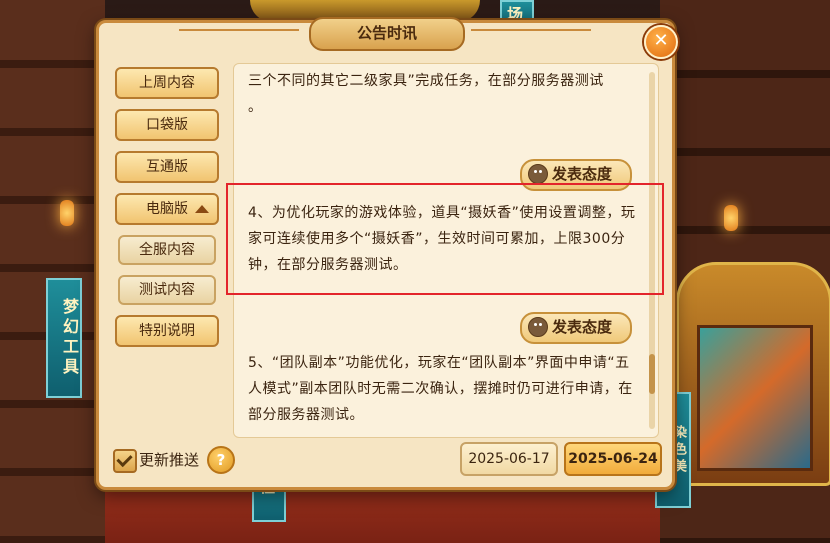  Describe the element at coordinates (221, 460) in the screenshot. I see `help-icon: ?` at that location.